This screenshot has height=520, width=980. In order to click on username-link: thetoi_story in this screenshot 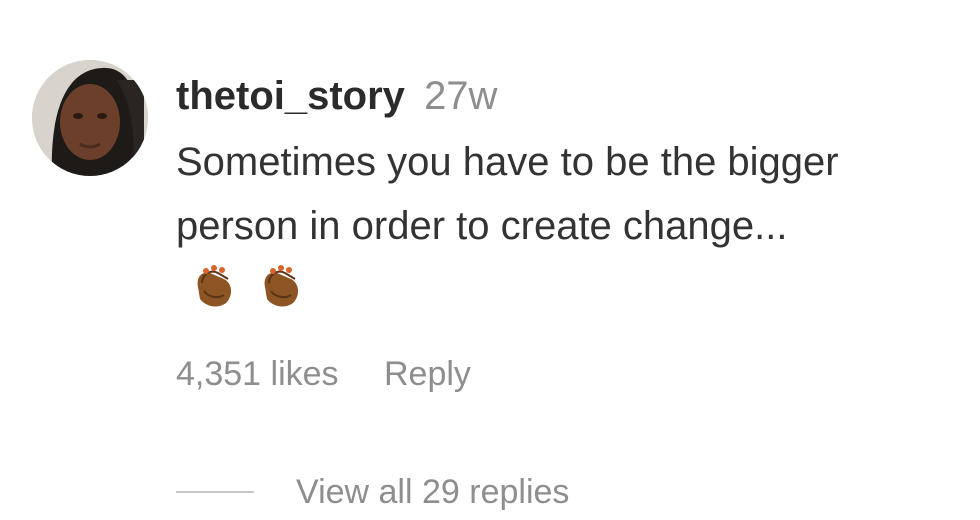, I will do `click(290, 96)`.